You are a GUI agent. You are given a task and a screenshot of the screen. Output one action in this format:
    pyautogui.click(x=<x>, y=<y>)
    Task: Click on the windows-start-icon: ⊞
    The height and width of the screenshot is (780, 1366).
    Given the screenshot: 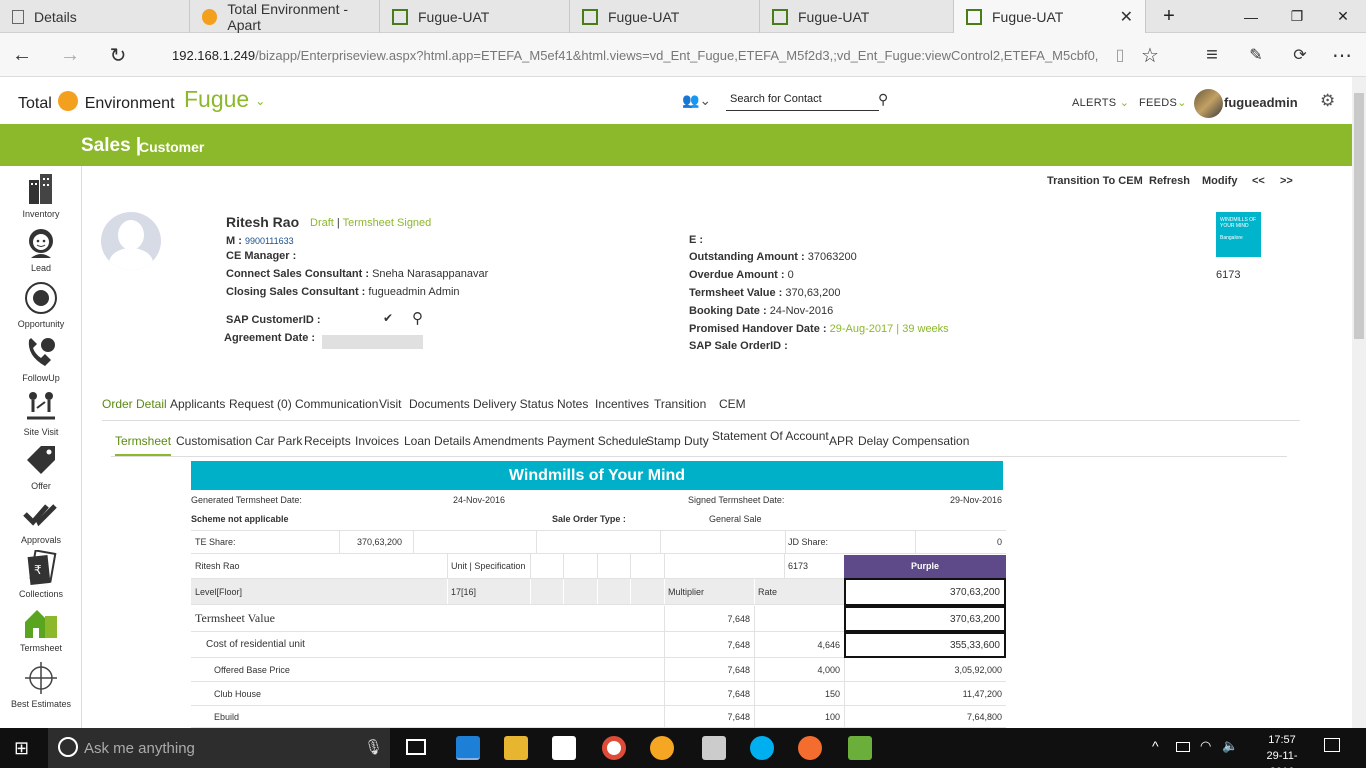 What is the action you would take?
    pyautogui.click(x=21, y=748)
    